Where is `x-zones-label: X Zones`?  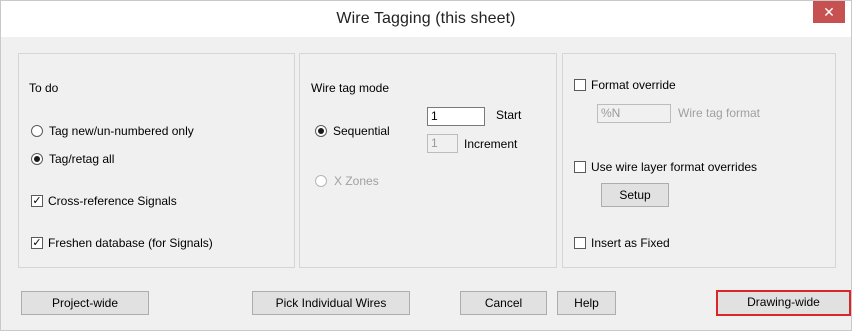 x-zones-label: X Zones is located at coordinates (356, 181).